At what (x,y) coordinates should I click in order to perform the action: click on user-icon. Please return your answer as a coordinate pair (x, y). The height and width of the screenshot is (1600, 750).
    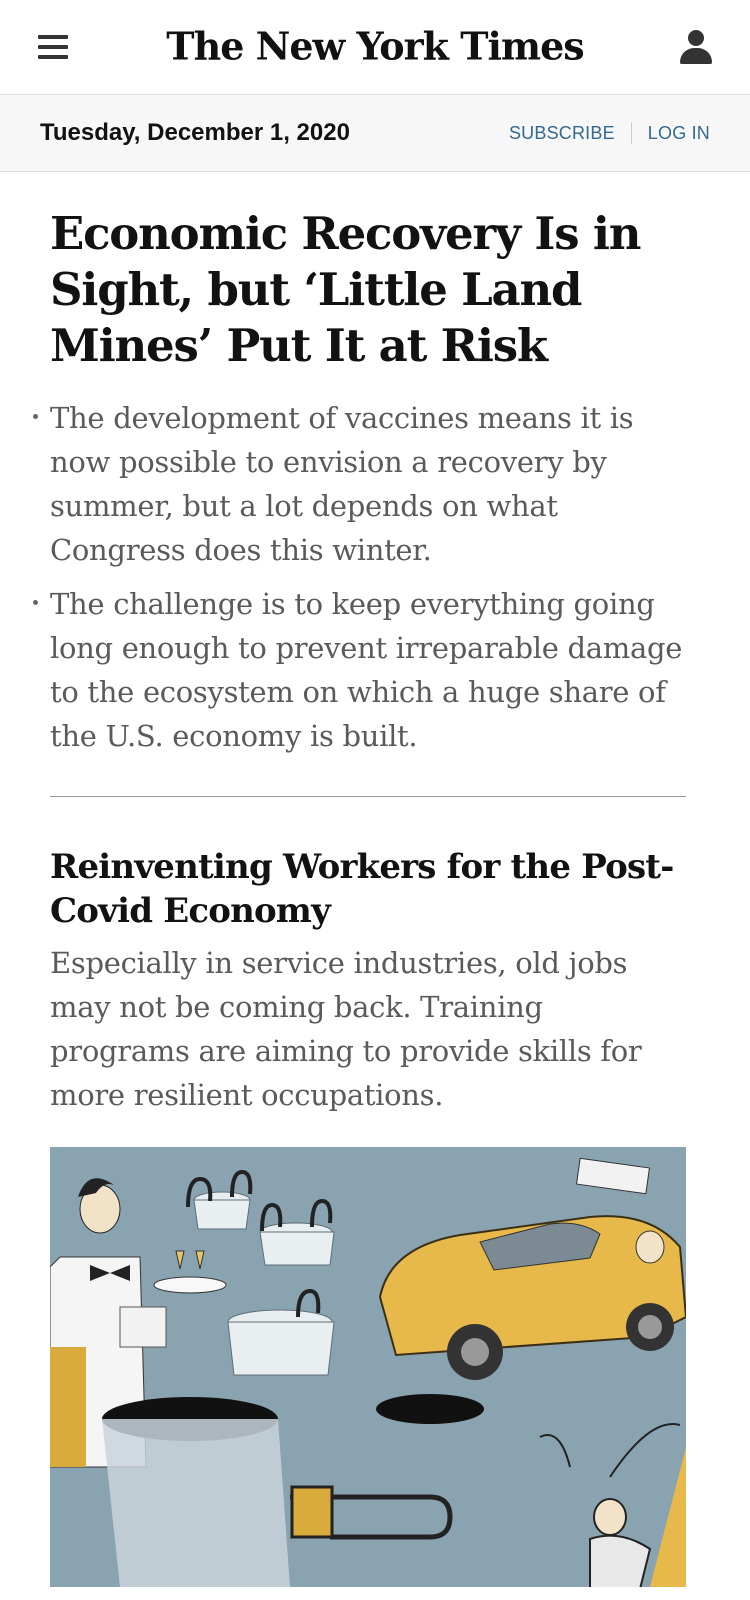
    Looking at the image, I should click on (696, 47).